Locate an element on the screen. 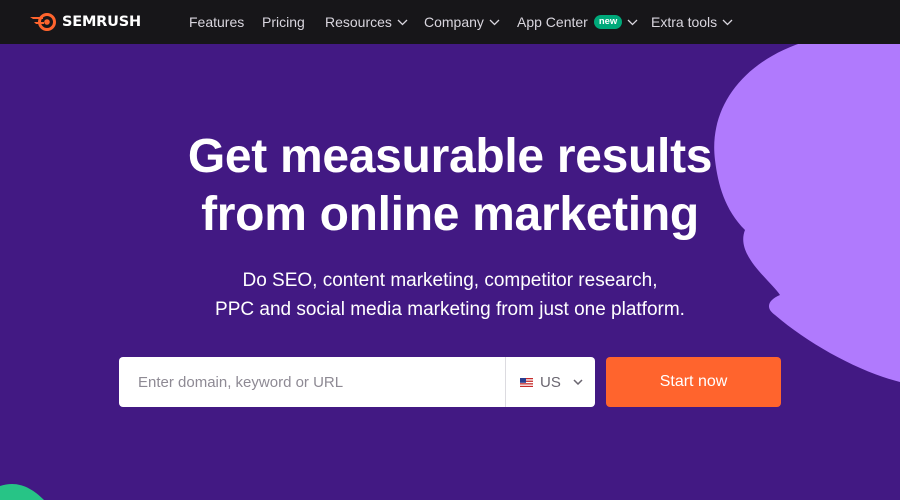 This screenshot has width=900, height=500. nav-item-pricing: Pricing is located at coordinates (283, 22).